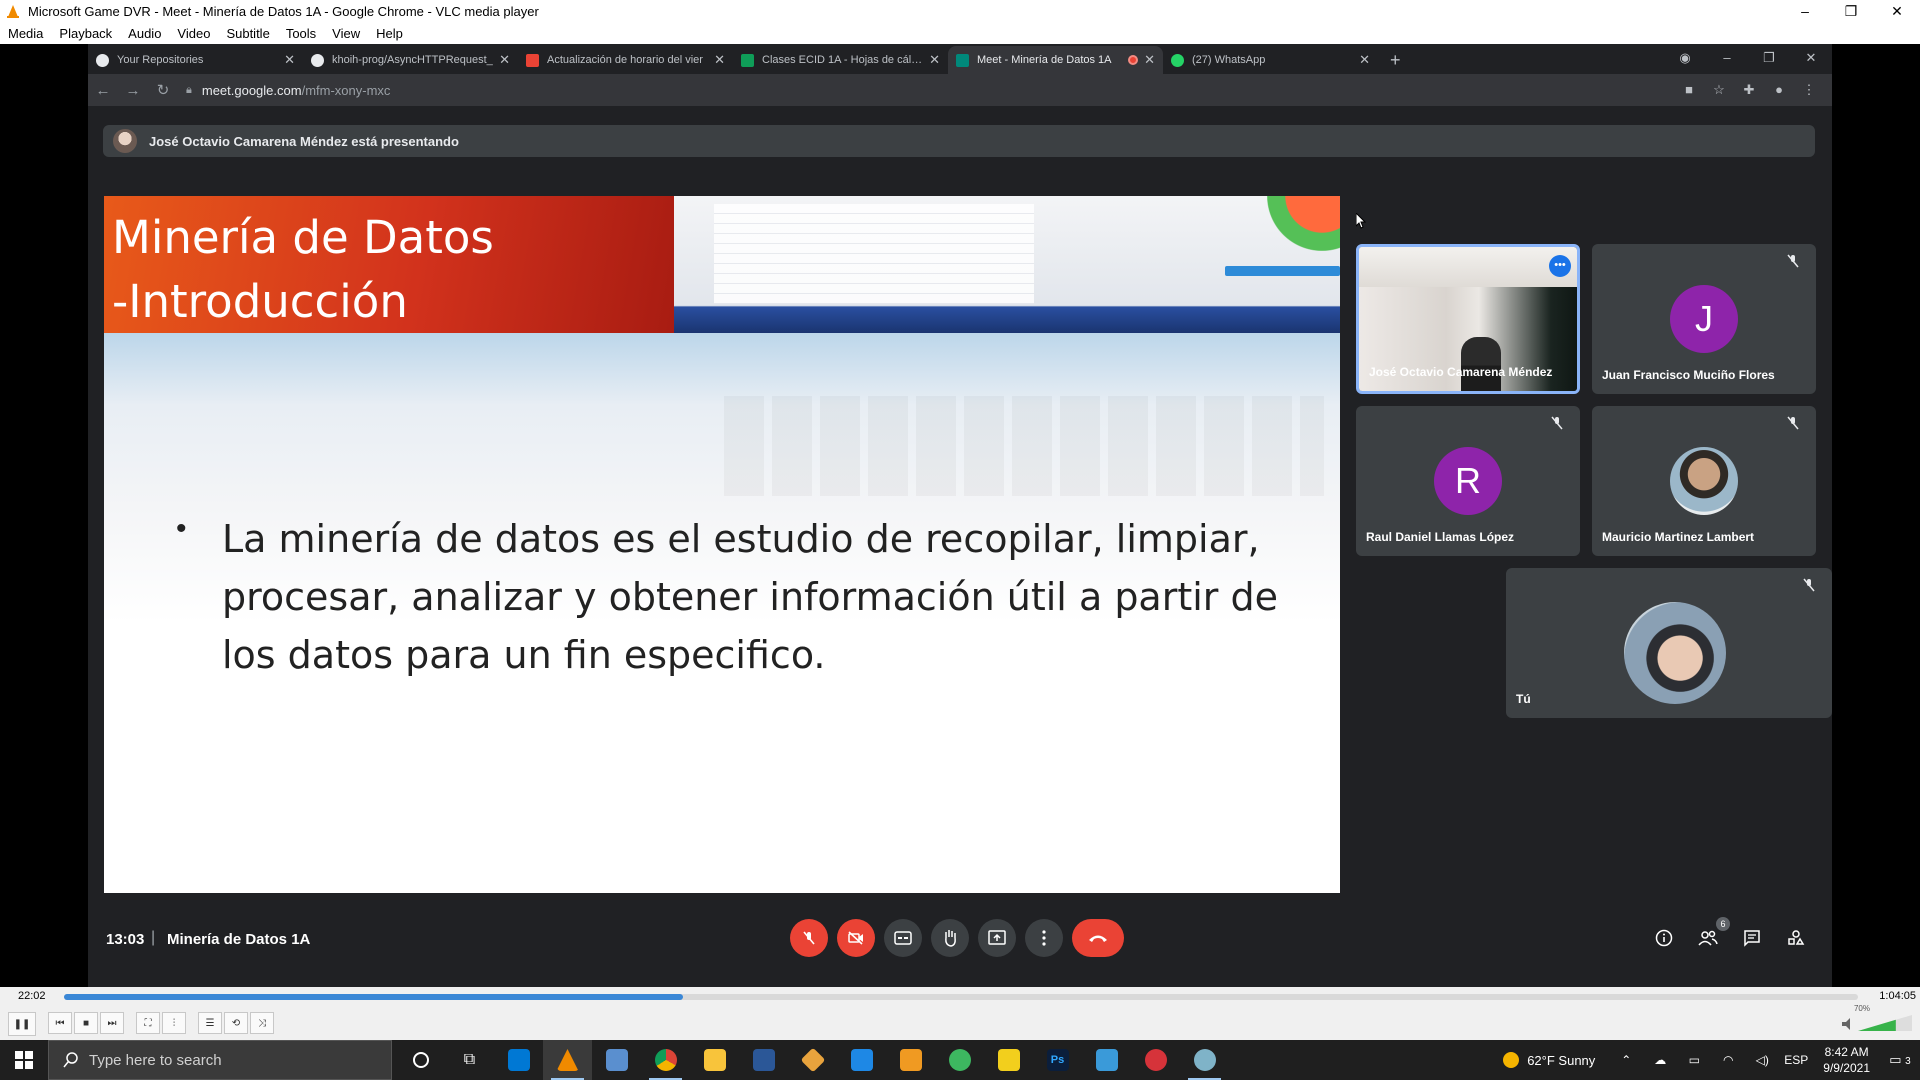 This screenshot has width=1920, height=1080. I want to click on taskbar-clock: 8:42 AM 9/9/2021, so click(1846, 1060).